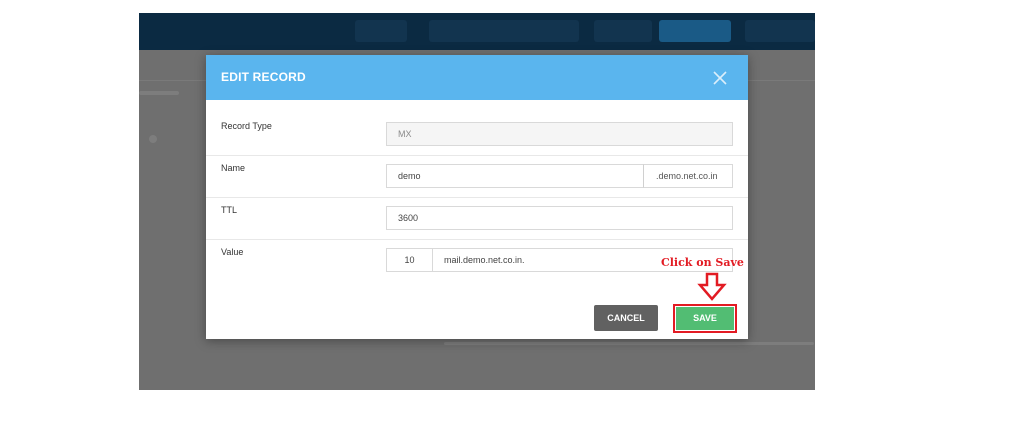 The width and height of the screenshot is (1024, 433). What do you see at coordinates (702, 262) in the screenshot?
I see `click-on-save-annotation: Click on Save` at bounding box center [702, 262].